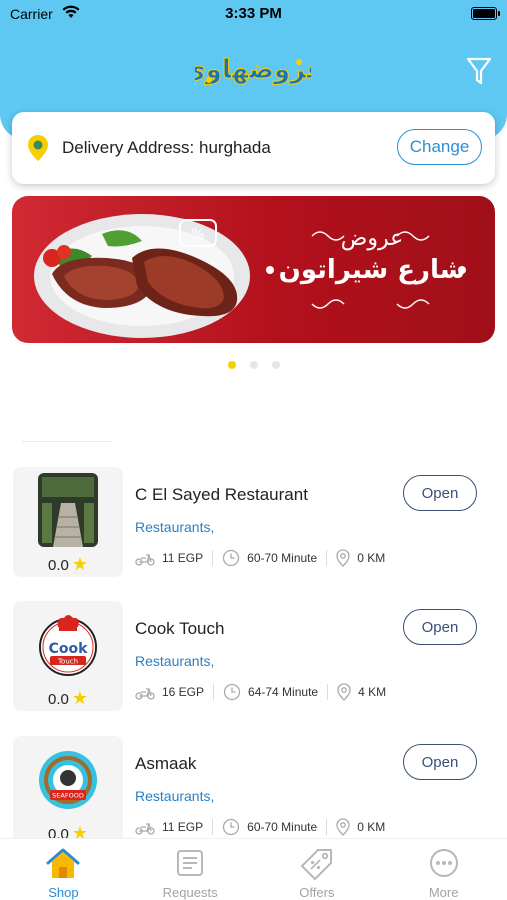 The image size is (507, 900). I want to click on carousel-indicator, so click(253, 365).